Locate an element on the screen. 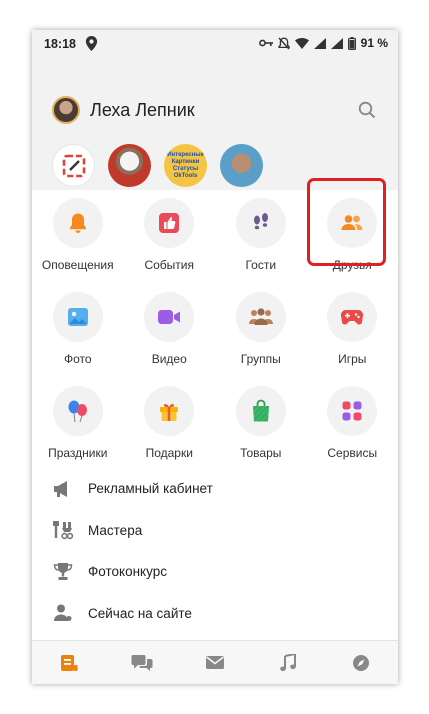 Image resolution: width=429 pixels, height=714 pixels. nav-messages is located at coordinates (141, 662).